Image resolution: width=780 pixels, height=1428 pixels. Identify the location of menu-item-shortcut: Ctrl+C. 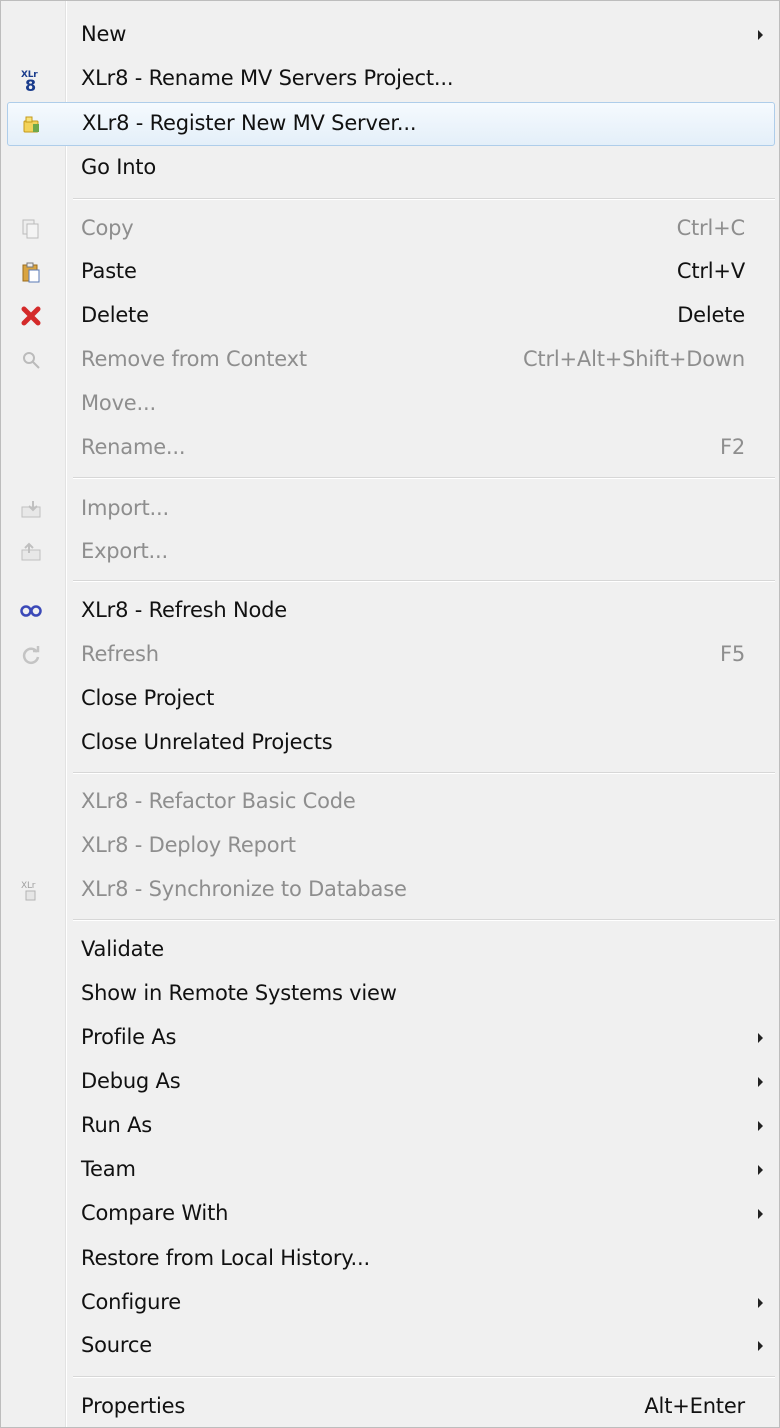
(711, 228).